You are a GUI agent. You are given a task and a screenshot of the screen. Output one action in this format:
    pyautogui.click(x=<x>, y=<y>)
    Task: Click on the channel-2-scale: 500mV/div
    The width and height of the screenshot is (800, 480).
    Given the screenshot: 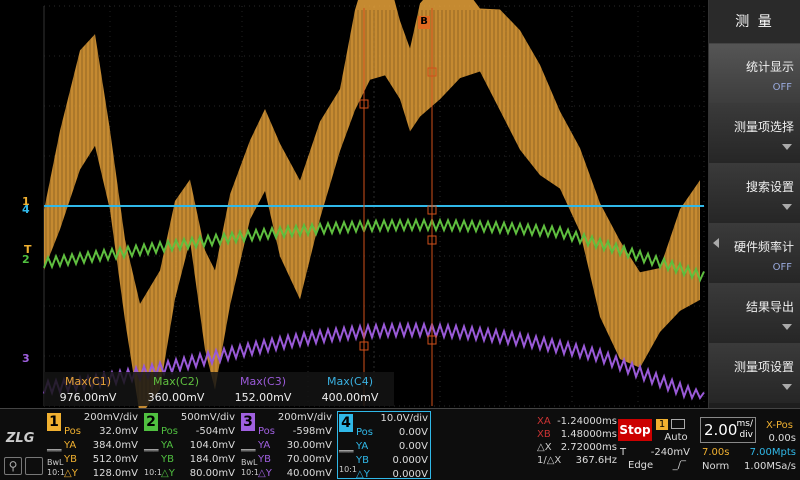 What is the action you would take?
    pyautogui.click(x=207, y=417)
    